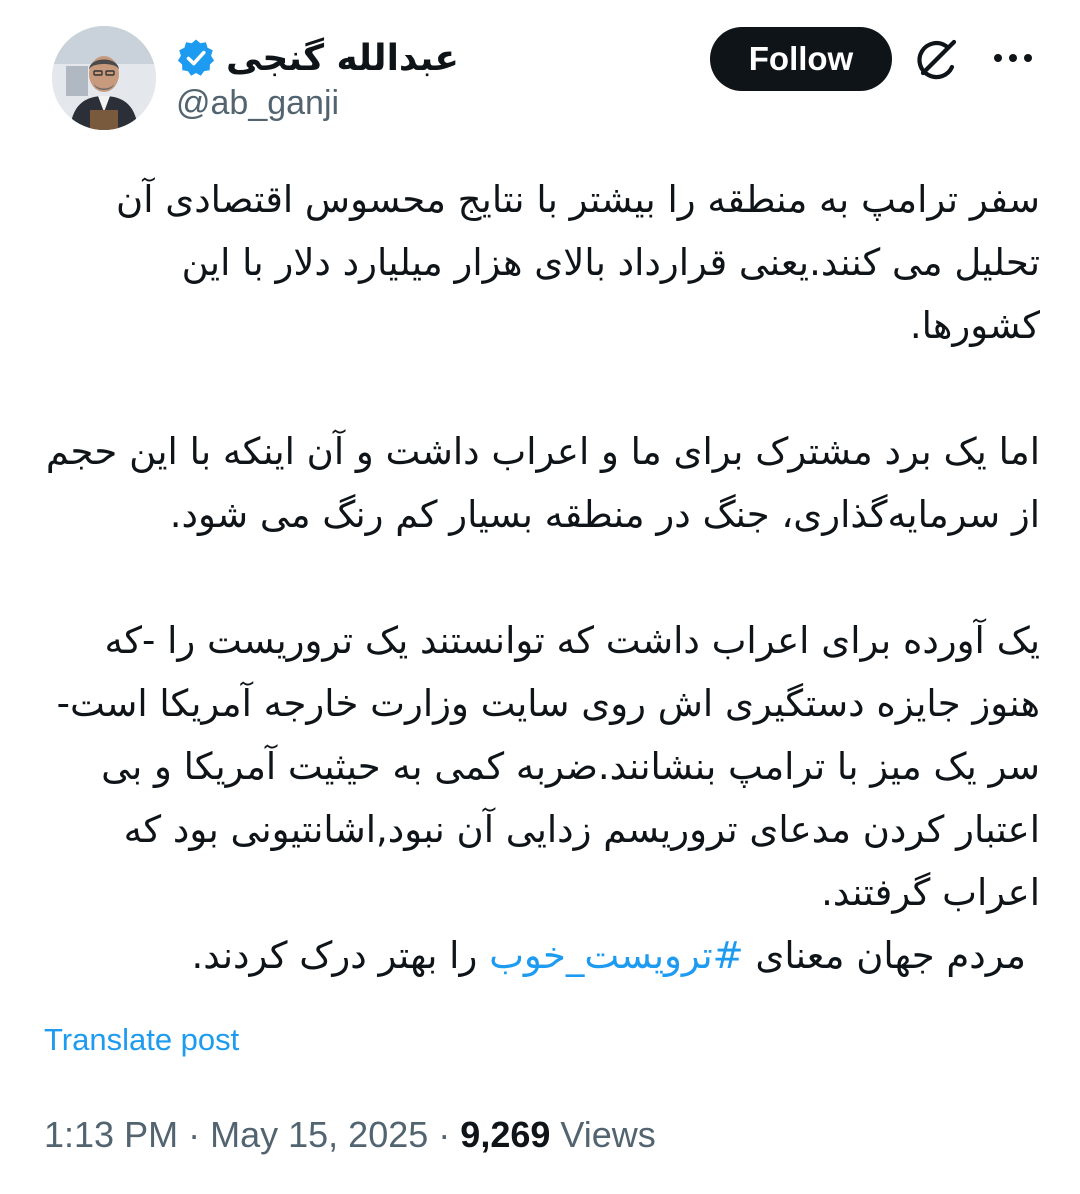 Image resolution: width=1080 pixels, height=1194 pixels. I want to click on translate-post-link: Translate post, so click(141, 1040).